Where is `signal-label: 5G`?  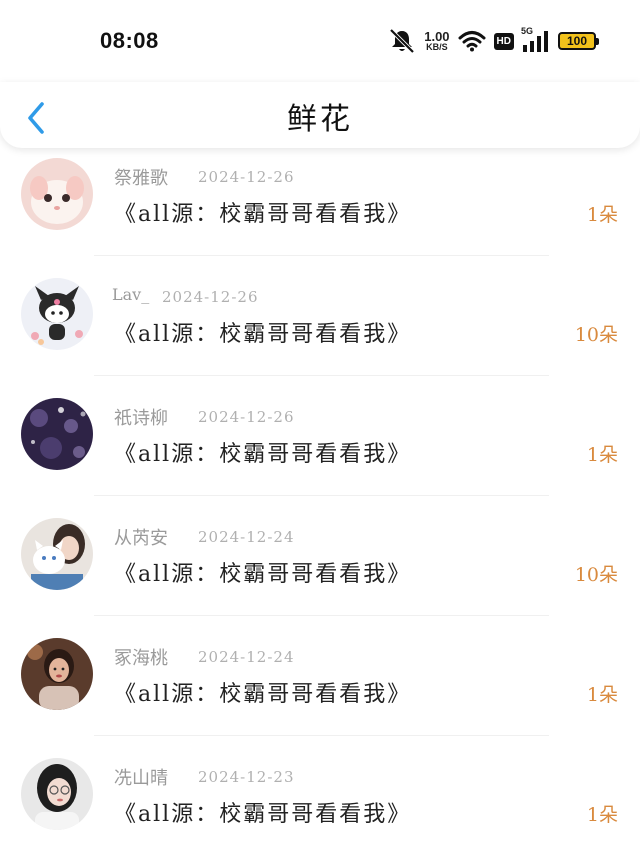
signal-label: 5G is located at coordinates (527, 31).